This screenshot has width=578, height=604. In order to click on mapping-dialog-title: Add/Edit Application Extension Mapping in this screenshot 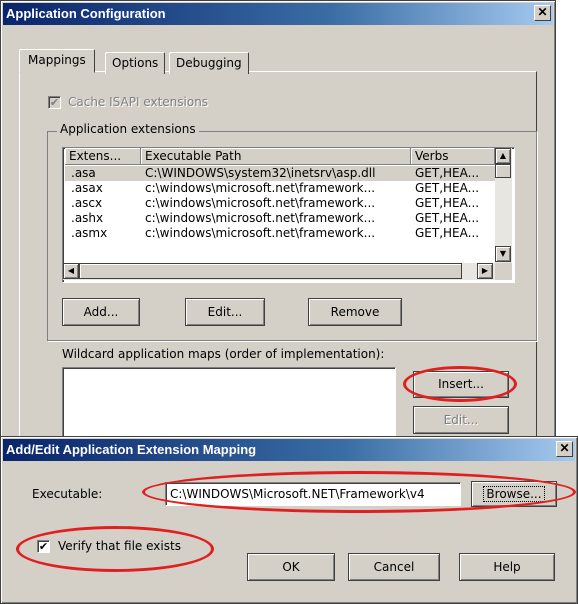, I will do `click(131, 449)`.